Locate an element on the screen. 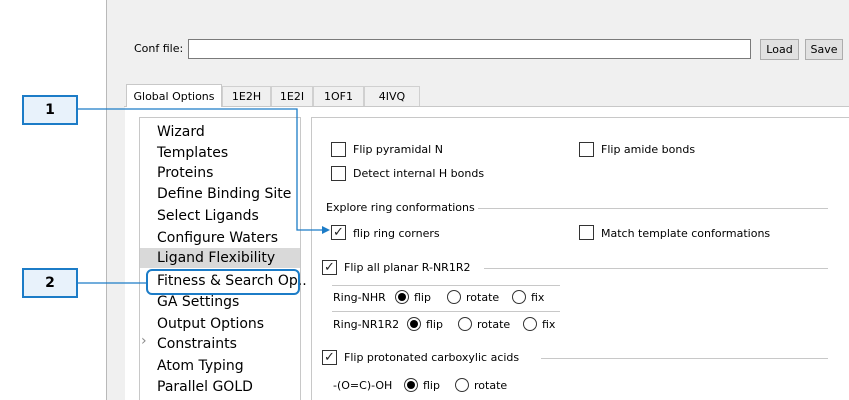  callout-1-connector is located at coordinates (203, 169).